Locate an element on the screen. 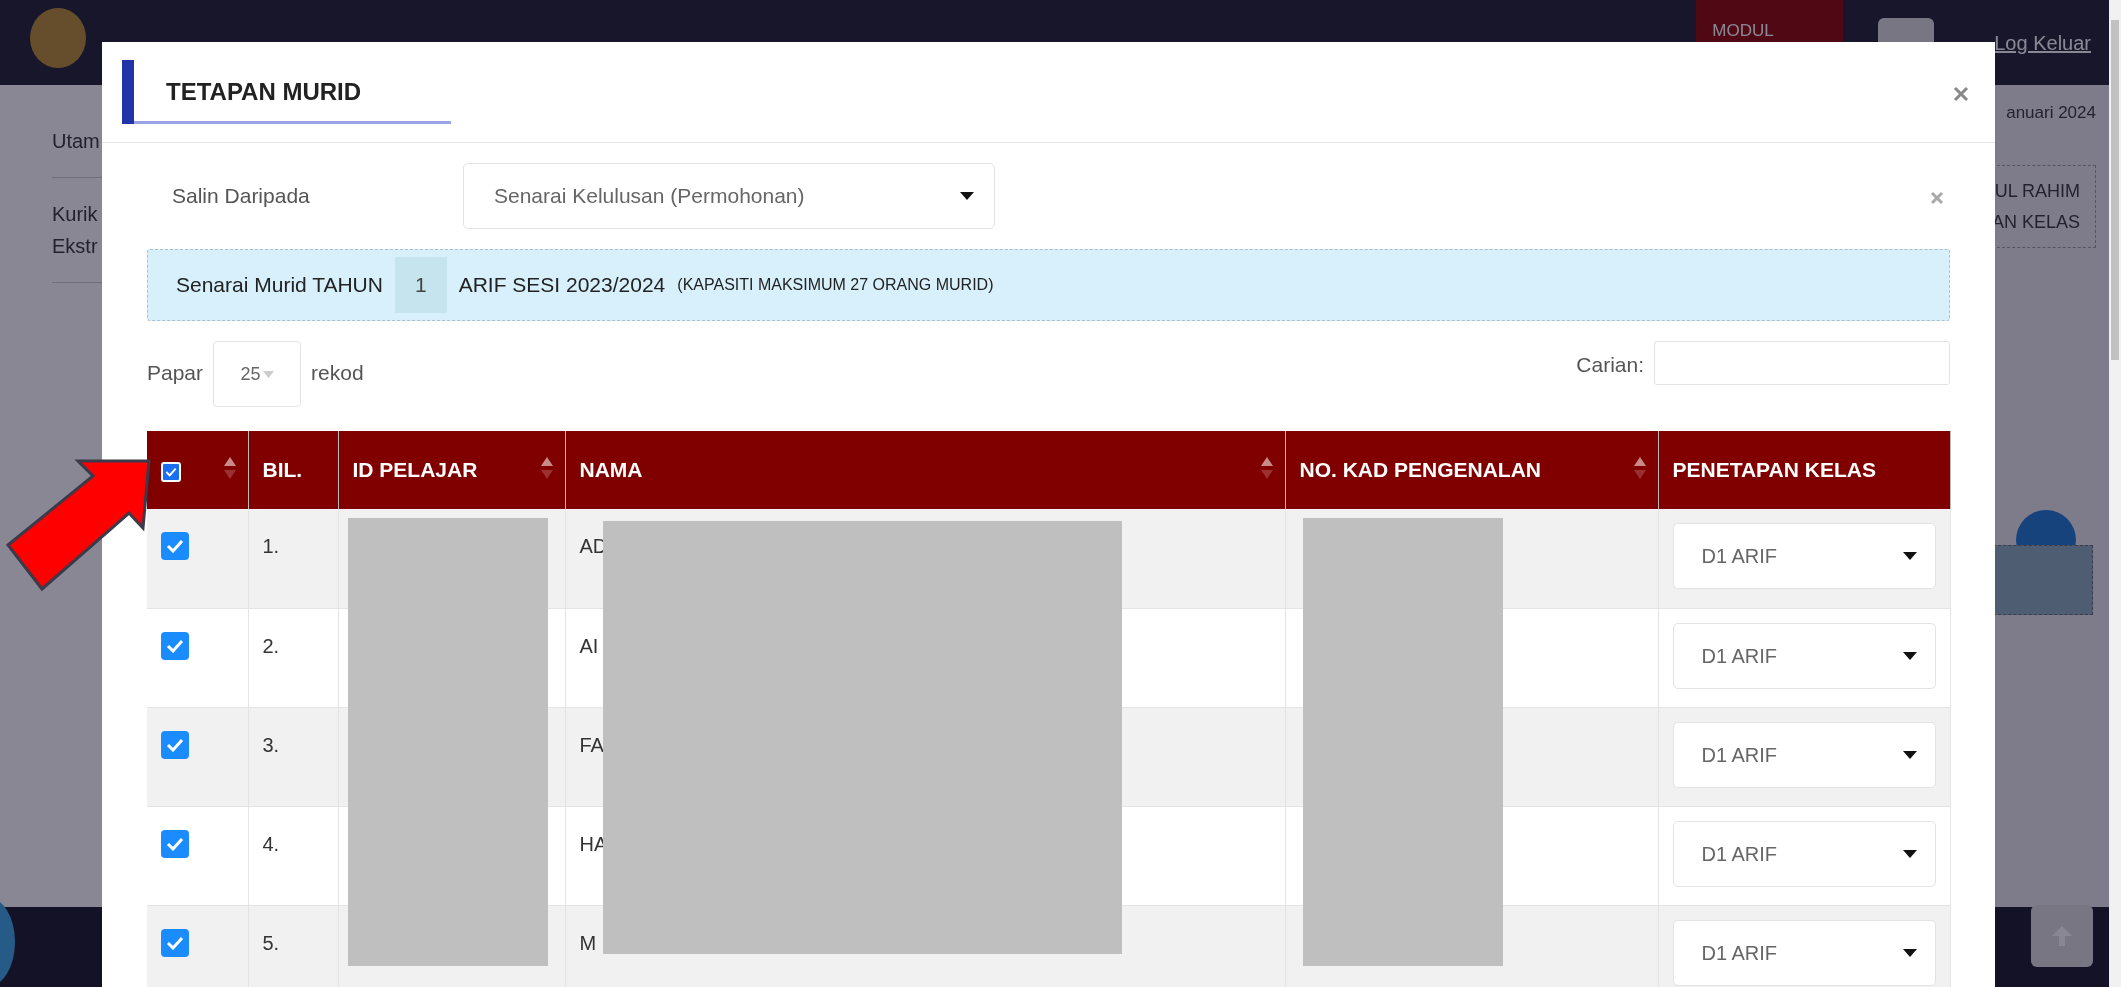 Image resolution: width=2121 pixels, height=987 pixels. select-all-checkbox is located at coordinates (171, 472).